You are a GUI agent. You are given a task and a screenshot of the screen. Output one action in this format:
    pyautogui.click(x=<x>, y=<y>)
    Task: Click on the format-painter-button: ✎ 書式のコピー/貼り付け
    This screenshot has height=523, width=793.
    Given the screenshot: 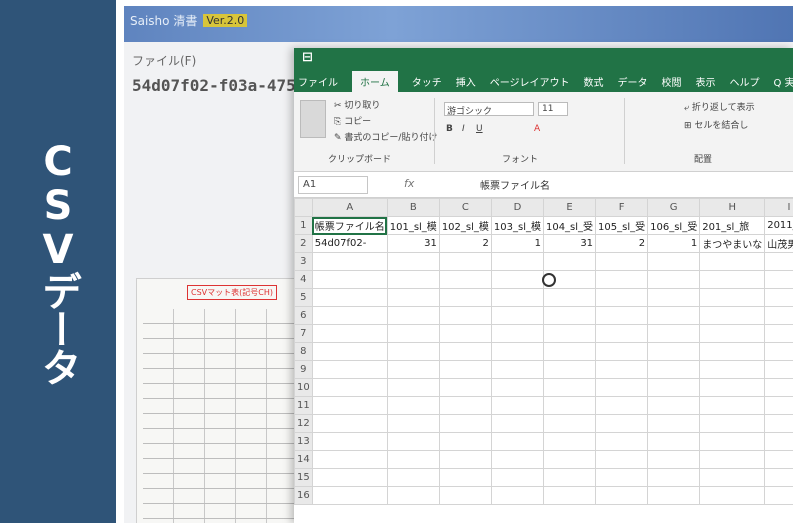 What is the action you would take?
    pyautogui.click(x=385, y=136)
    